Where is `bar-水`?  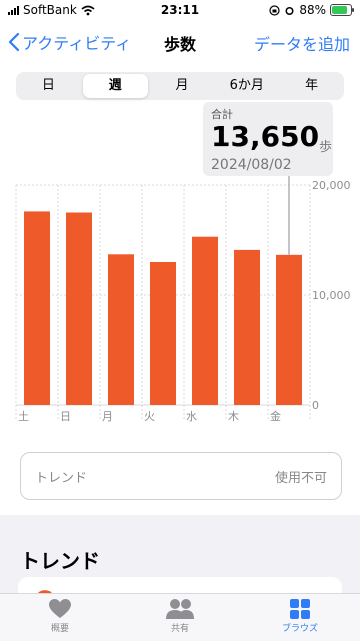 bar-水 is located at coordinates (205, 320).